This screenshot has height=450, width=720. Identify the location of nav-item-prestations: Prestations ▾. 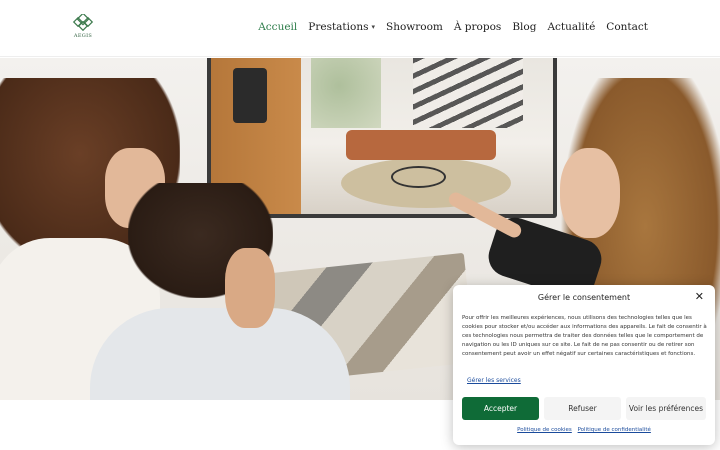
(341, 27).